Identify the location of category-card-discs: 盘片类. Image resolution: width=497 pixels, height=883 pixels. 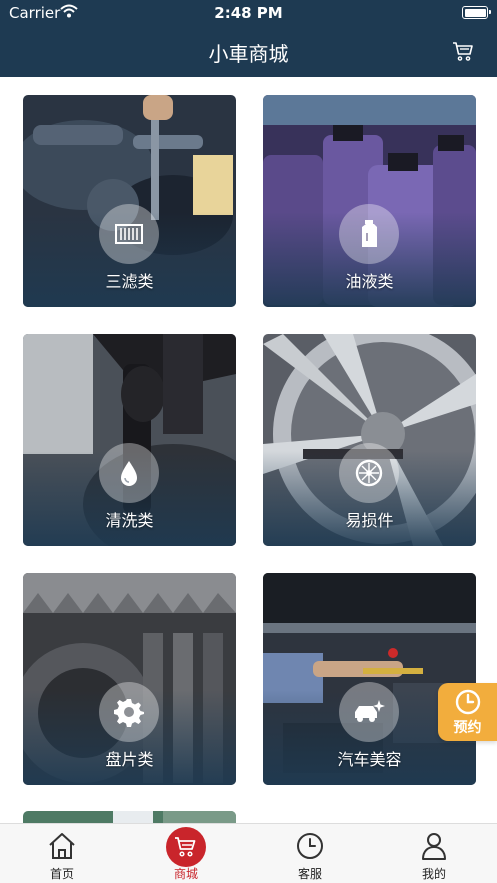
(129, 679).